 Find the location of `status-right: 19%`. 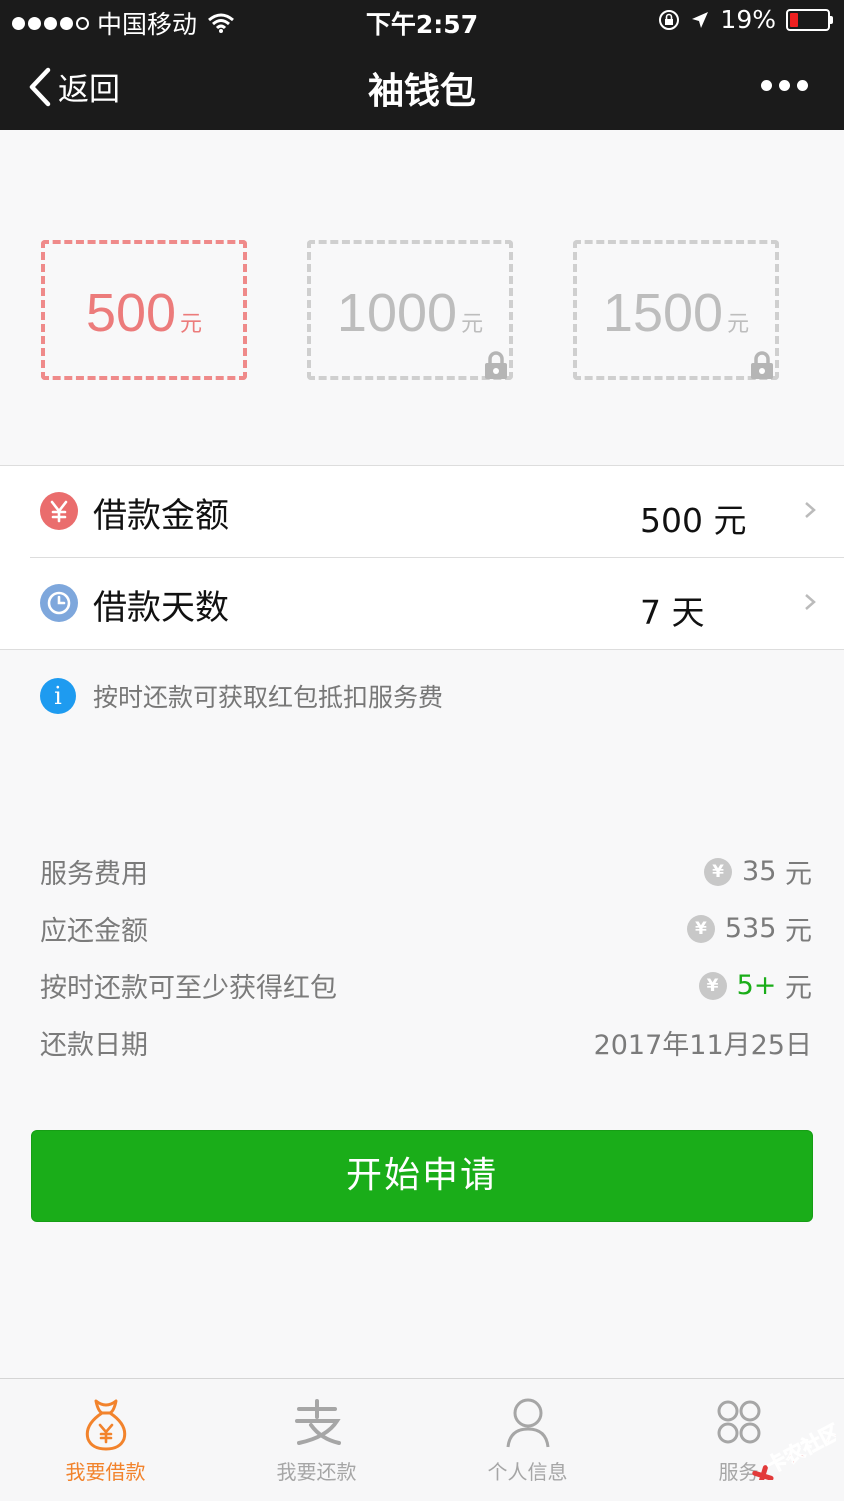

status-right: 19% is located at coordinates (745, 19).